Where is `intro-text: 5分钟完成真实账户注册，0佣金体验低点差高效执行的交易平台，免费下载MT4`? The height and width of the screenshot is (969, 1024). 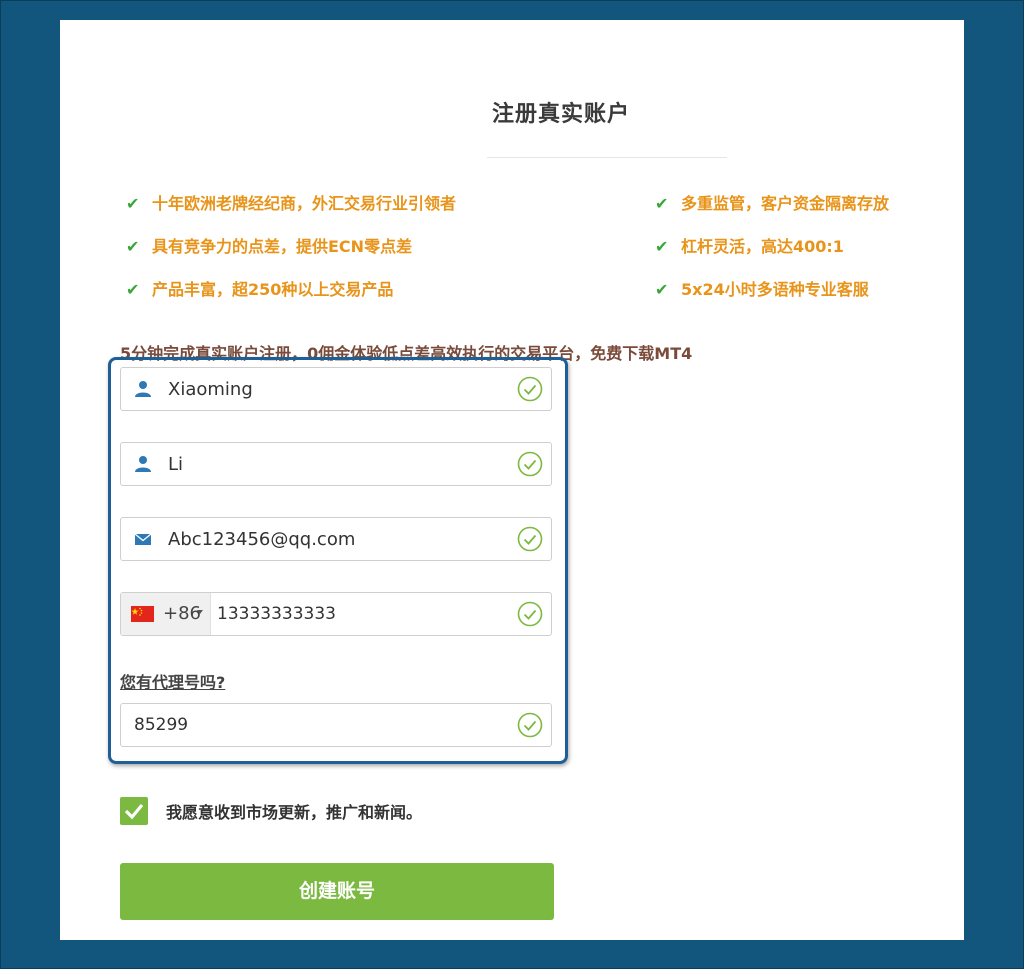
intro-text: 5分钟完成真实账户注册，0佣金体验低点差高效执行的交易平台，免费下载MT4 is located at coordinates (406, 353).